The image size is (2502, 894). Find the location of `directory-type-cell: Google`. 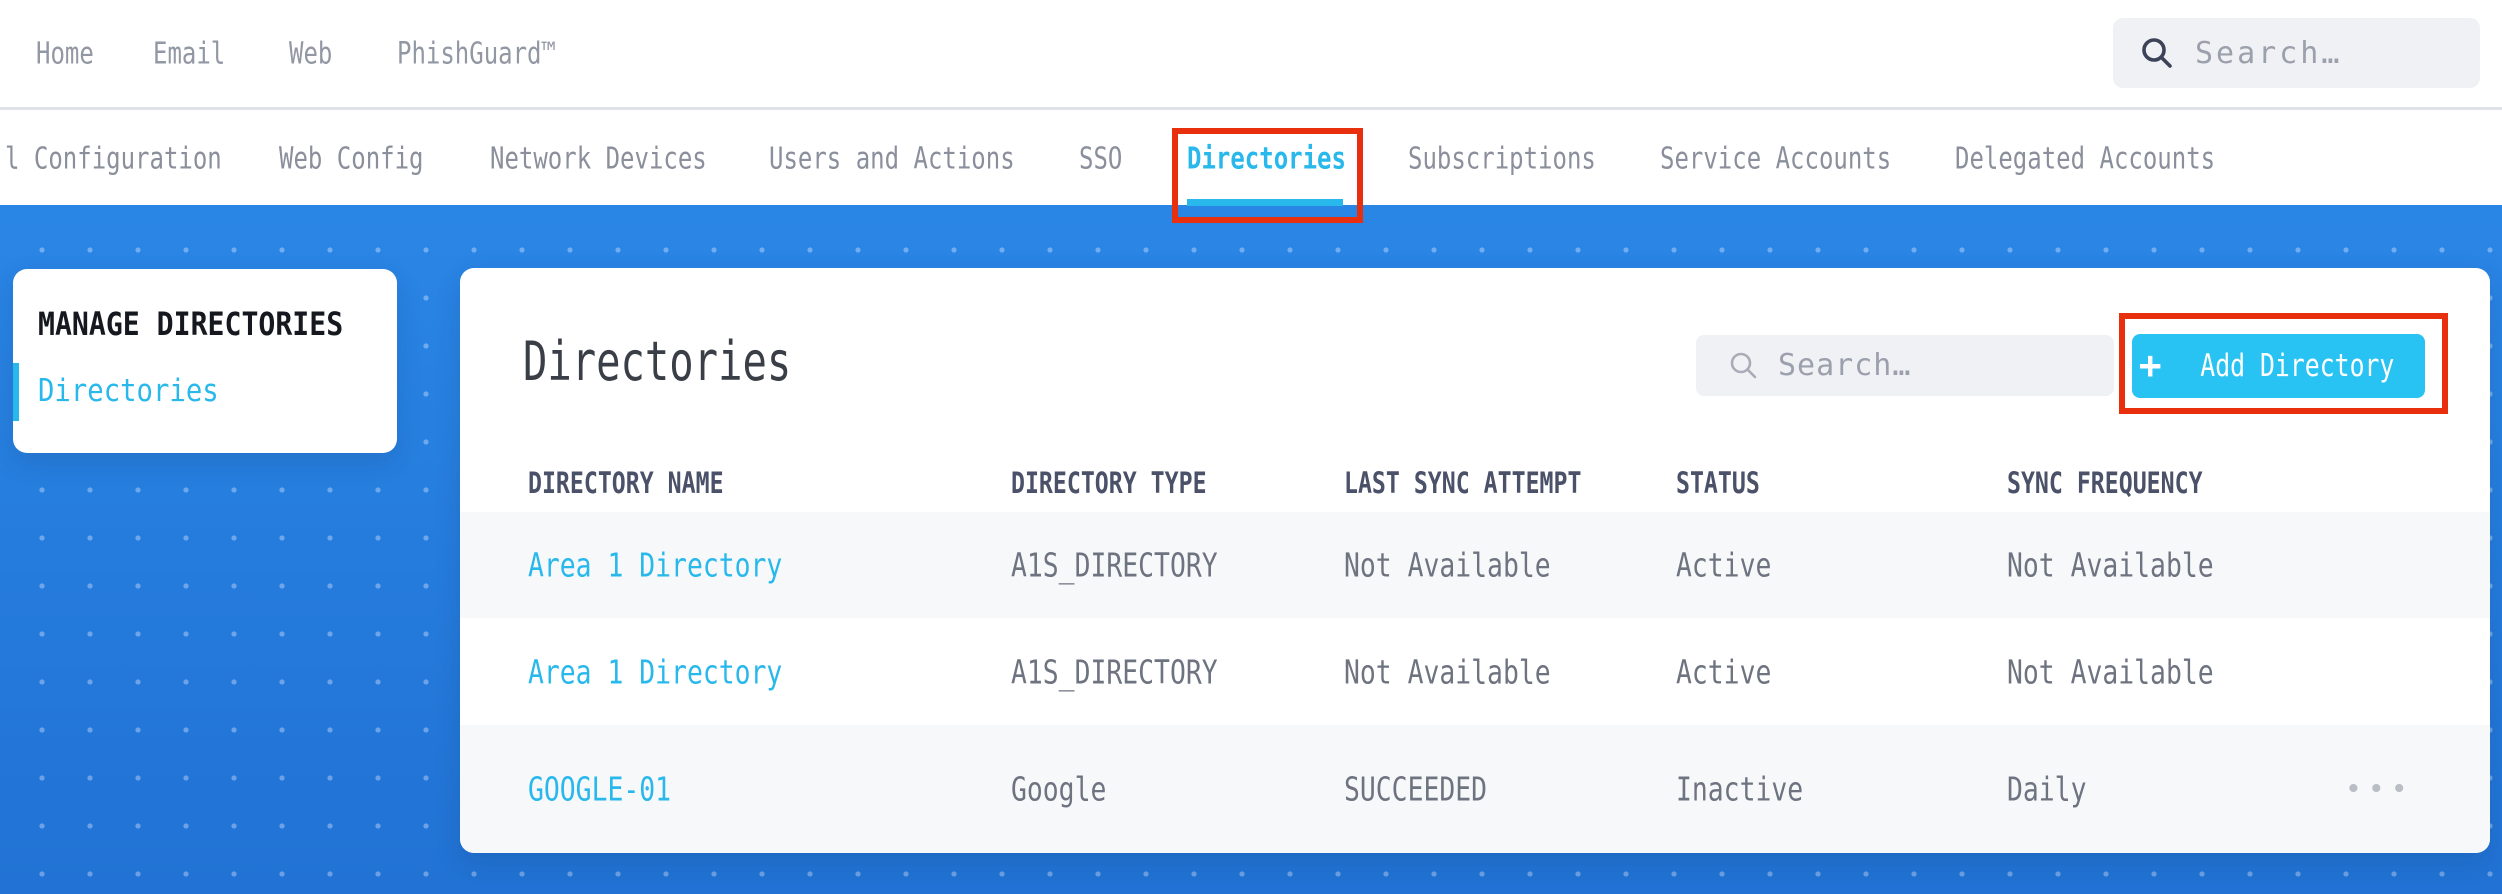

directory-type-cell: Google is located at coordinates (1059, 789).